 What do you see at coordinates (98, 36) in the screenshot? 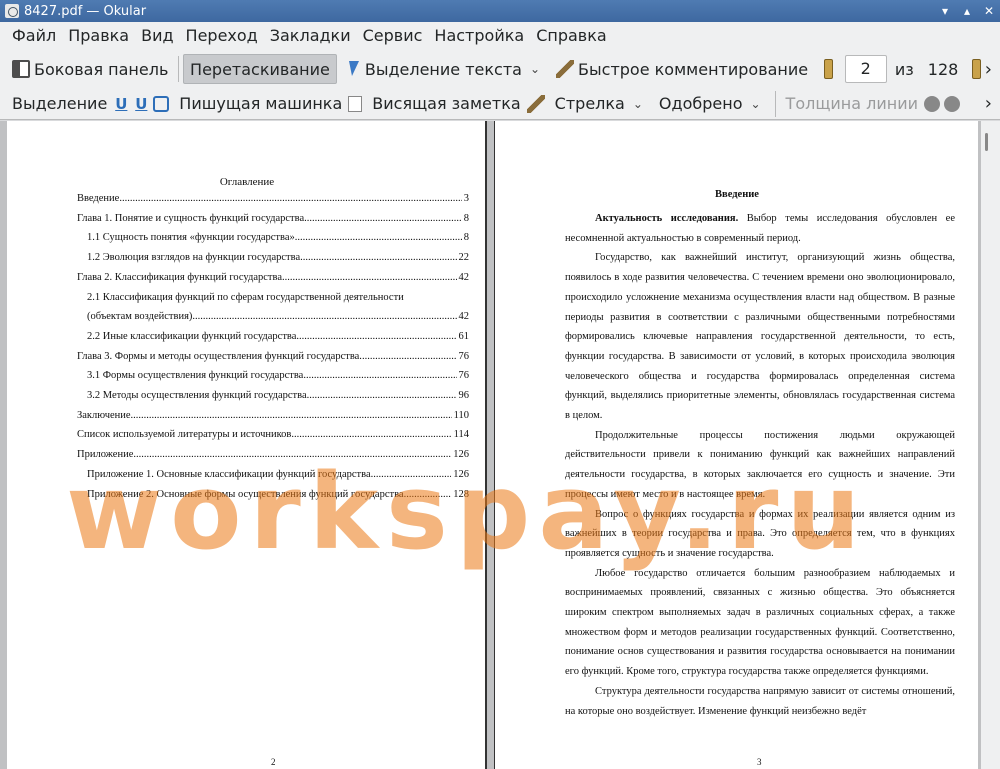
I see `menu-edit: Правка` at bounding box center [98, 36].